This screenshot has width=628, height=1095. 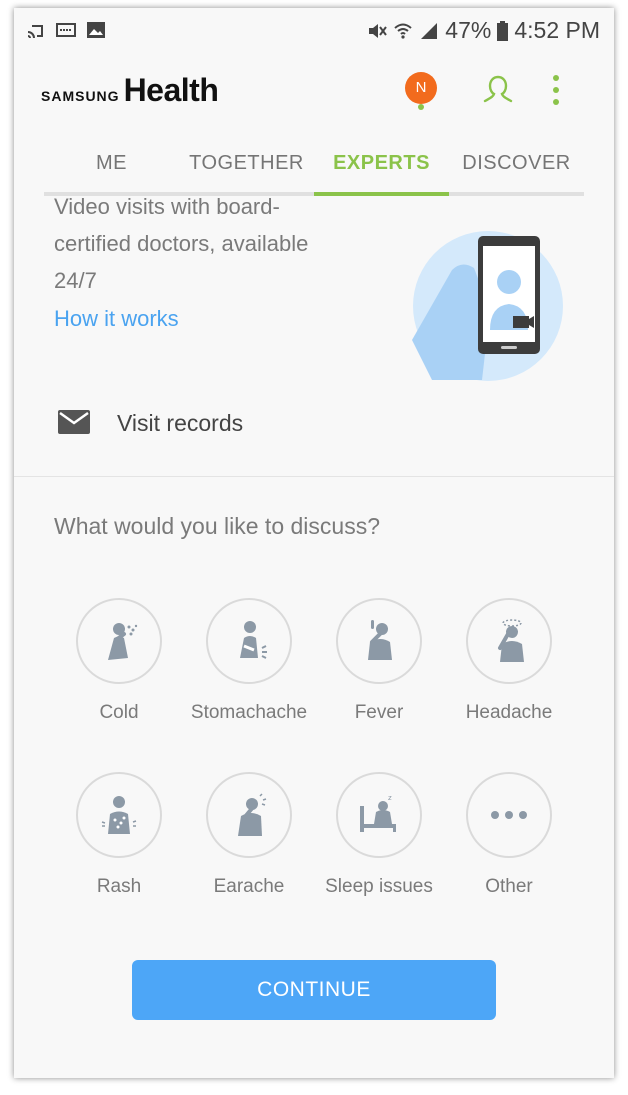 What do you see at coordinates (249, 886) in the screenshot?
I see `topic-label: Earache` at bounding box center [249, 886].